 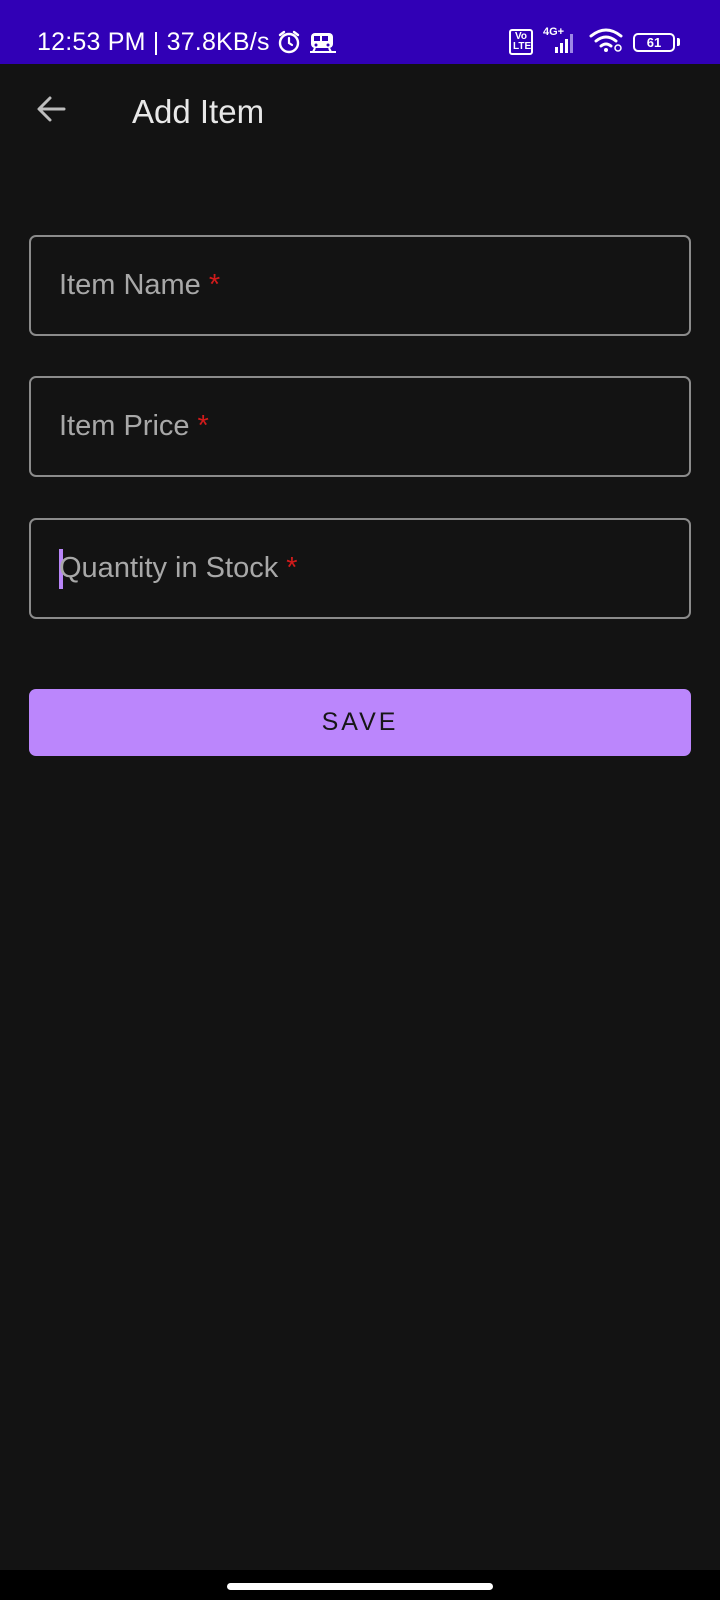 What do you see at coordinates (178, 568) in the screenshot?
I see `quantity-in-stock-label: Quantity in Stock *` at bounding box center [178, 568].